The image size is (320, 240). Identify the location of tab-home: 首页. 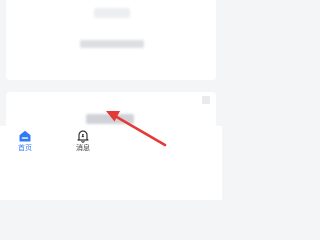
(25, 143).